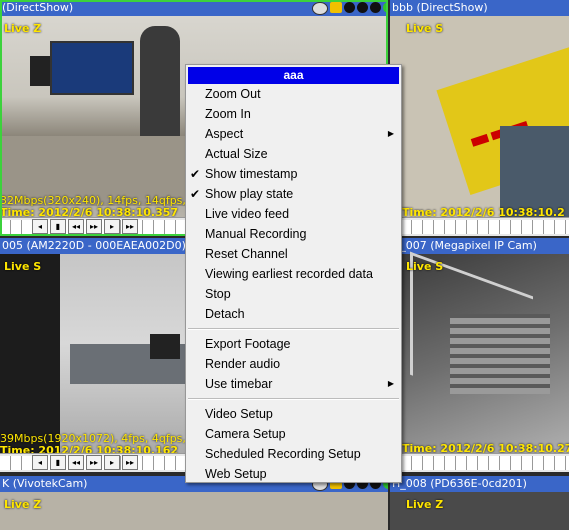  What do you see at coordinates (320, 8) in the screenshot?
I see `eye-icon` at bounding box center [320, 8].